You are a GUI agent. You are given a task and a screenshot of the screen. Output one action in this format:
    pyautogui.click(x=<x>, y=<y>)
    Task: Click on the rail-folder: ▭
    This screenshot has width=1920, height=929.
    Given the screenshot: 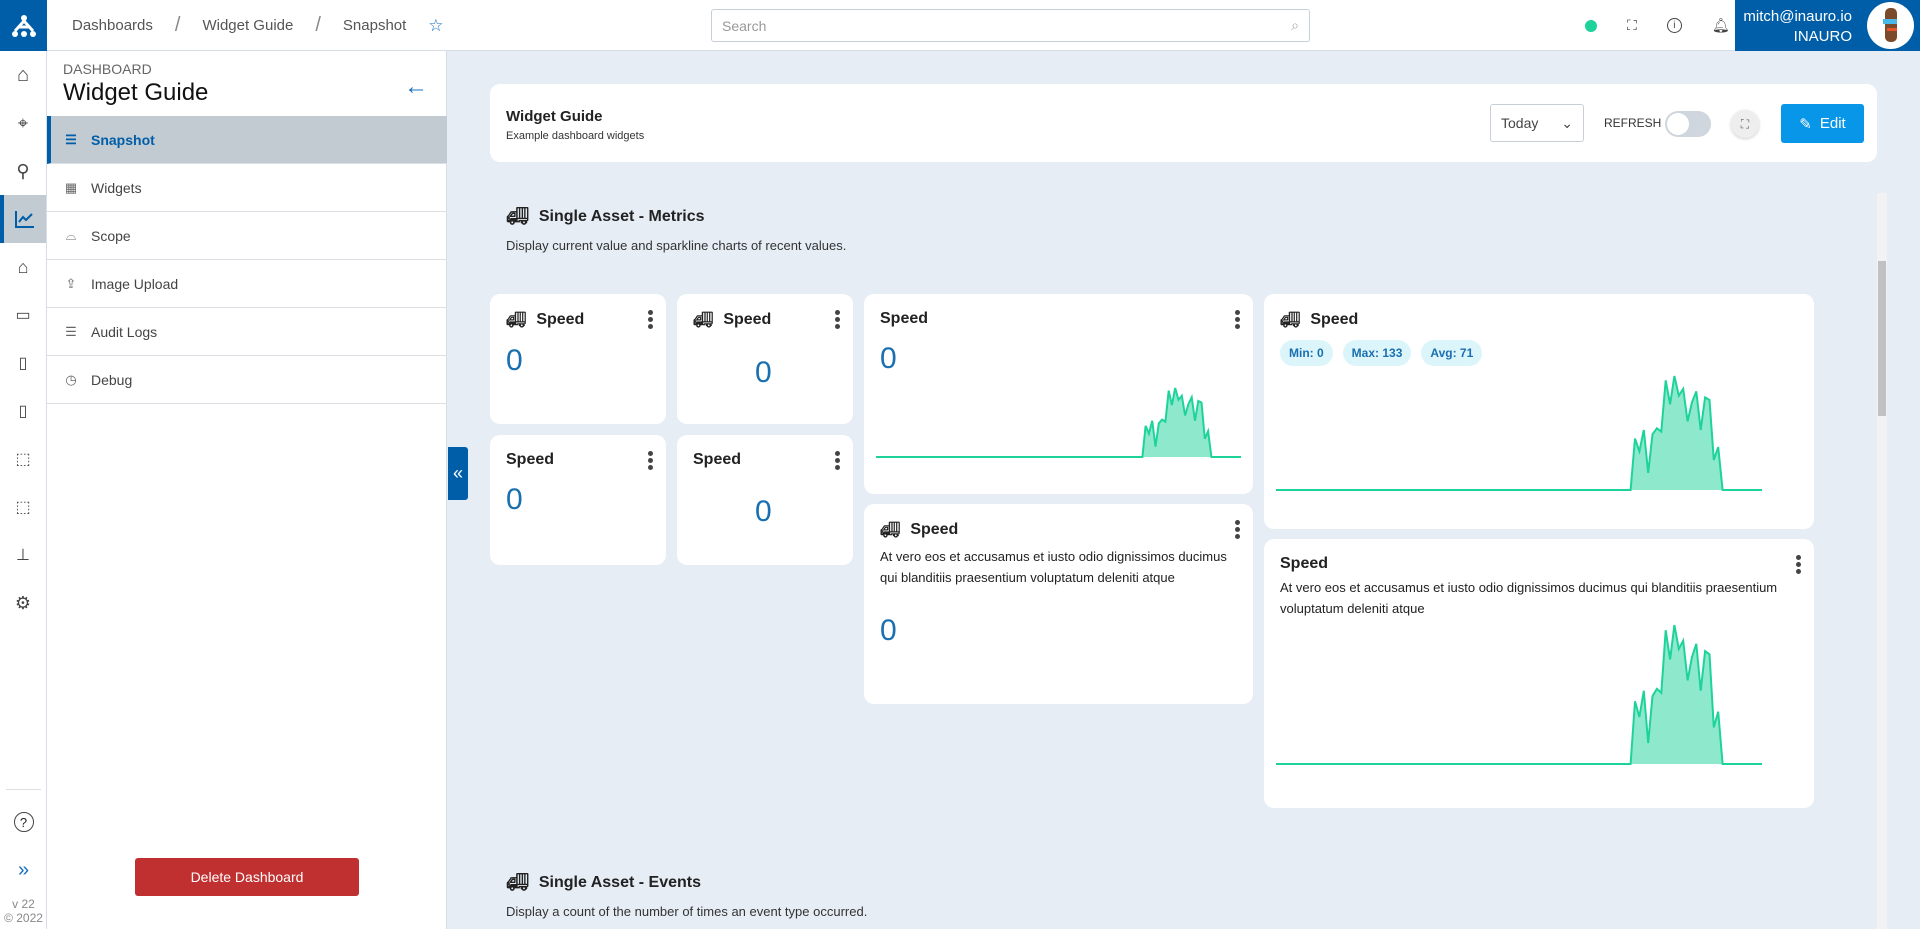 What is the action you would take?
    pyautogui.click(x=23, y=315)
    